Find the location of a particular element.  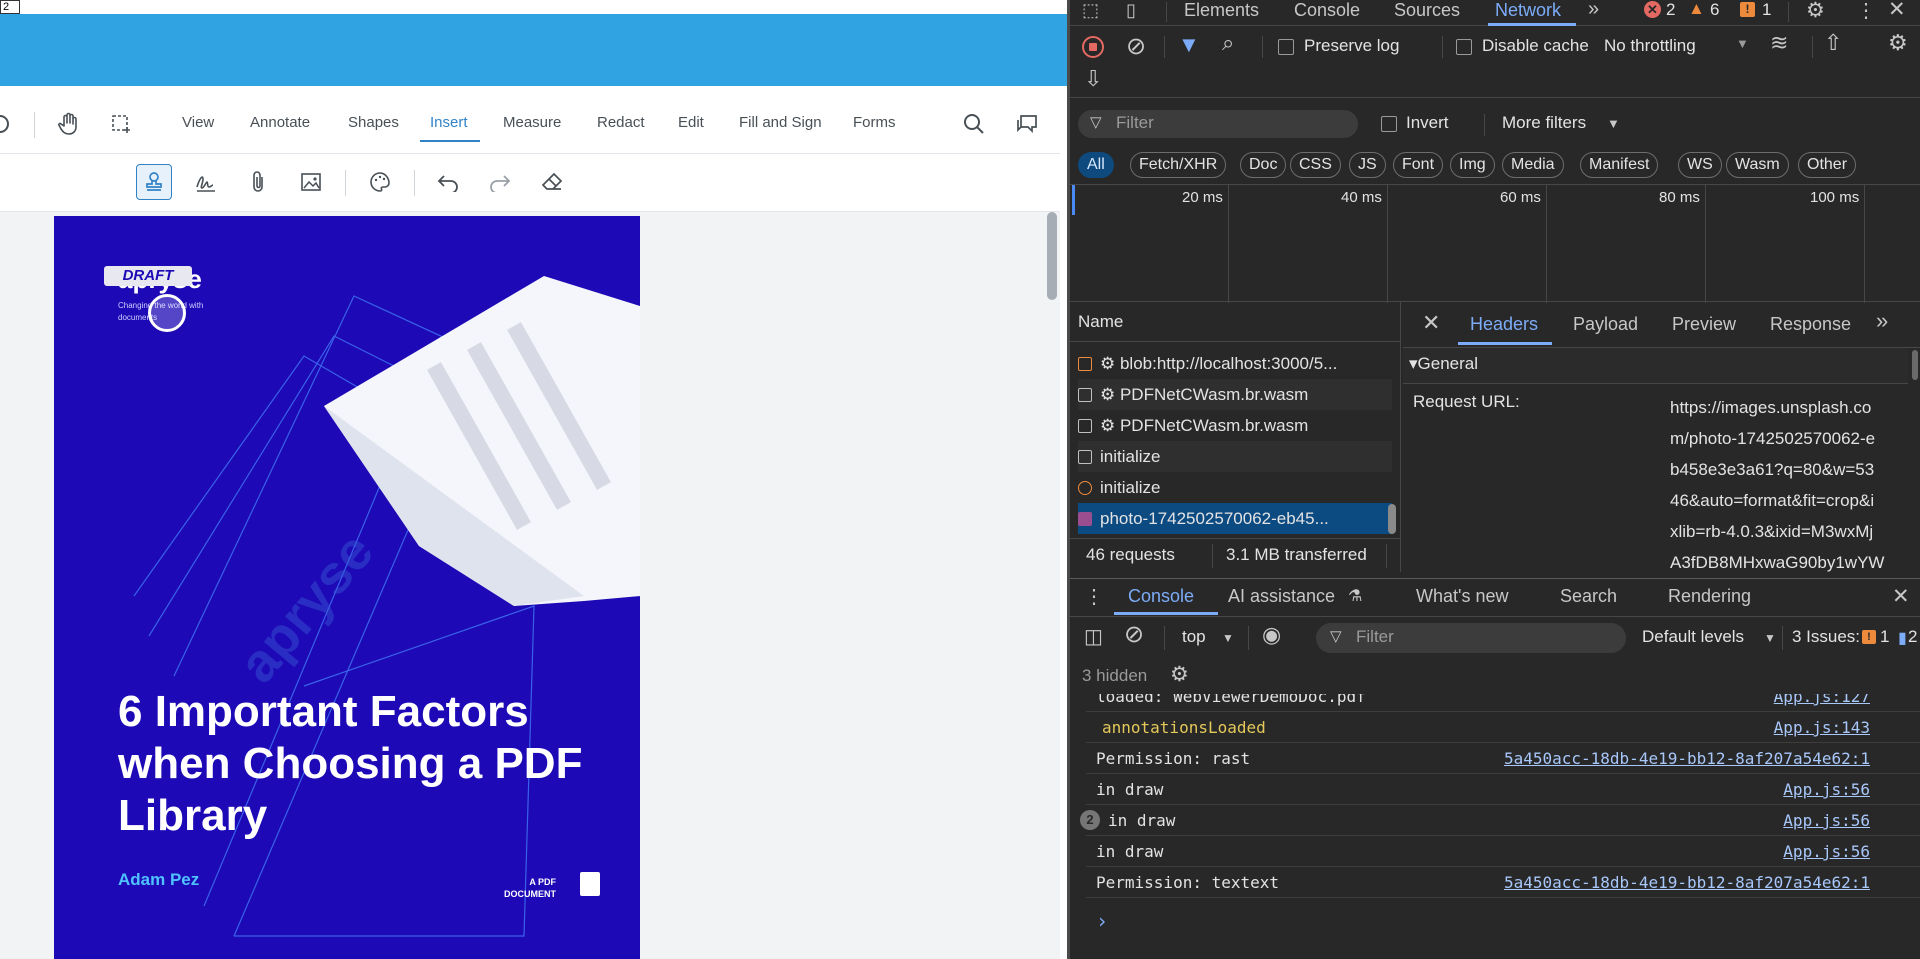

tab-annotate: Annotate is located at coordinates (280, 122).